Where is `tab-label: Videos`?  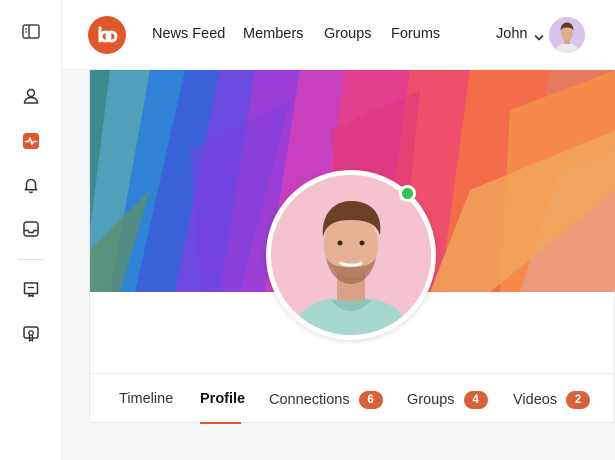 tab-label: Videos is located at coordinates (535, 400).